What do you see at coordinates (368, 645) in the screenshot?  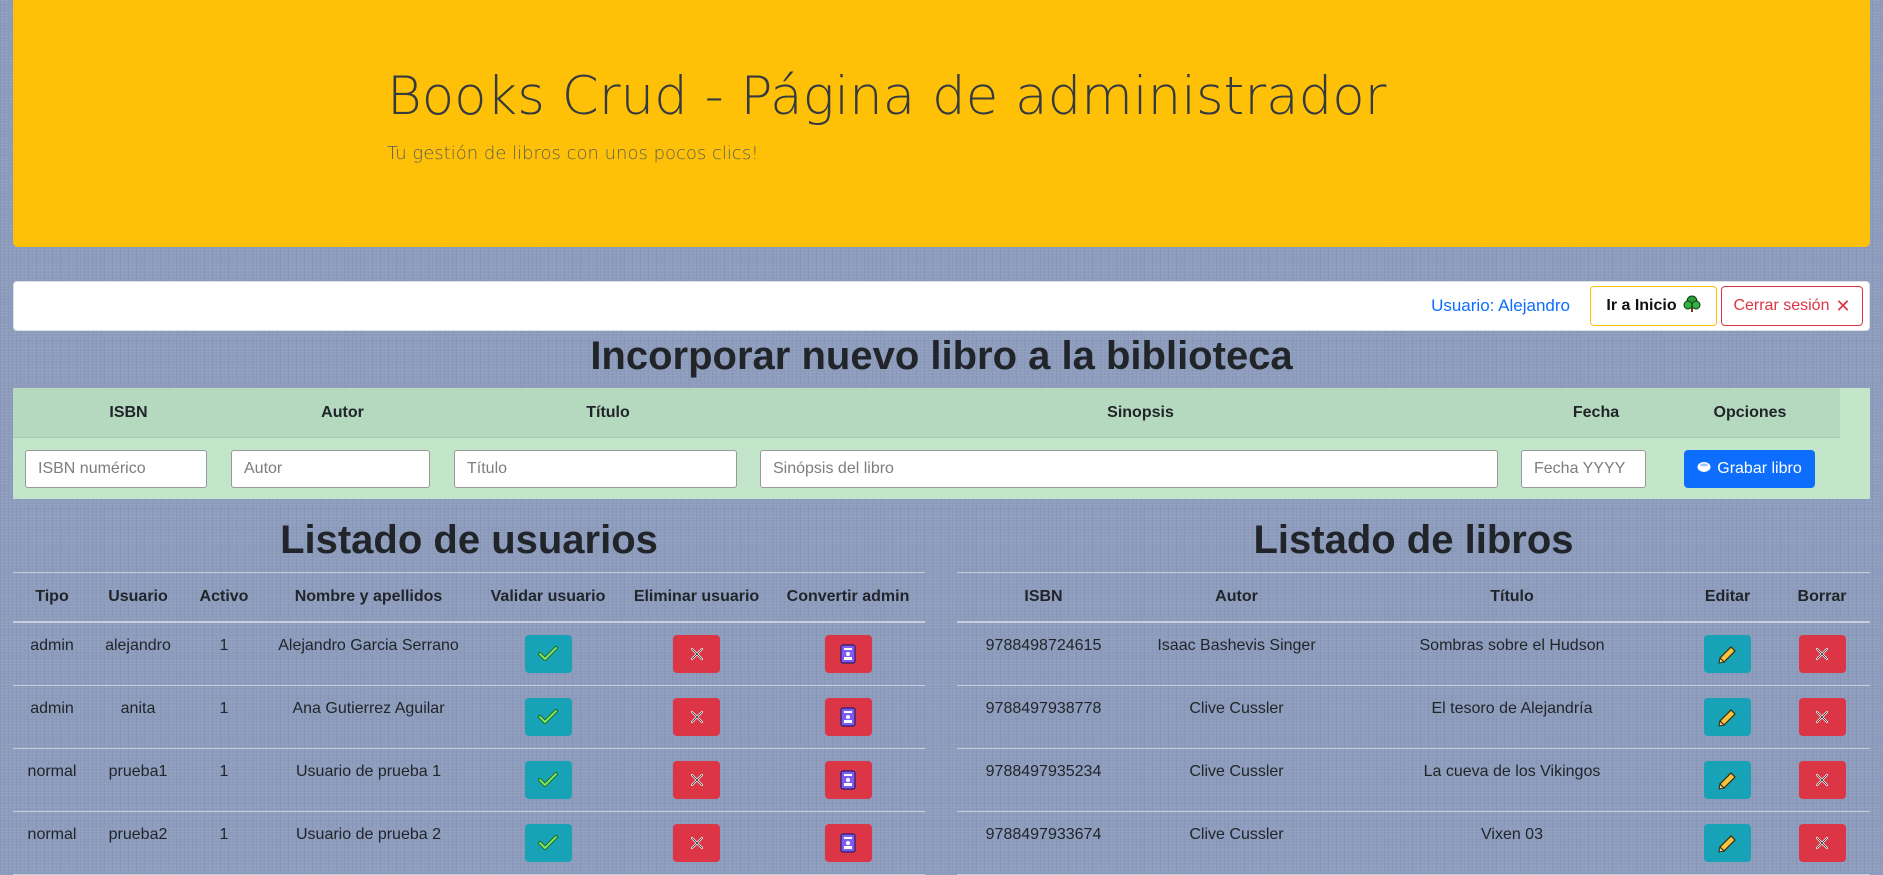 I see `user-nombre: Alejandro Garcia Serrano` at bounding box center [368, 645].